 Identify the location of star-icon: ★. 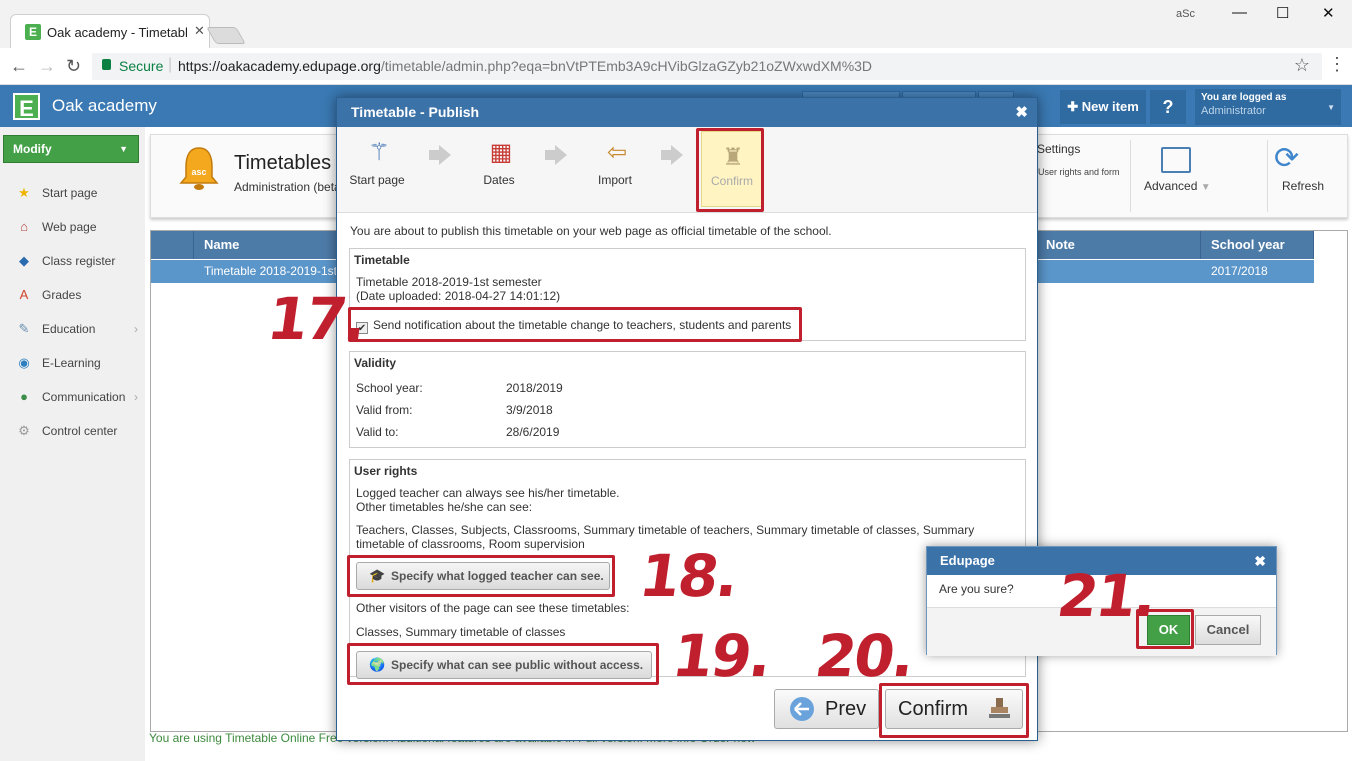
(24, 192).